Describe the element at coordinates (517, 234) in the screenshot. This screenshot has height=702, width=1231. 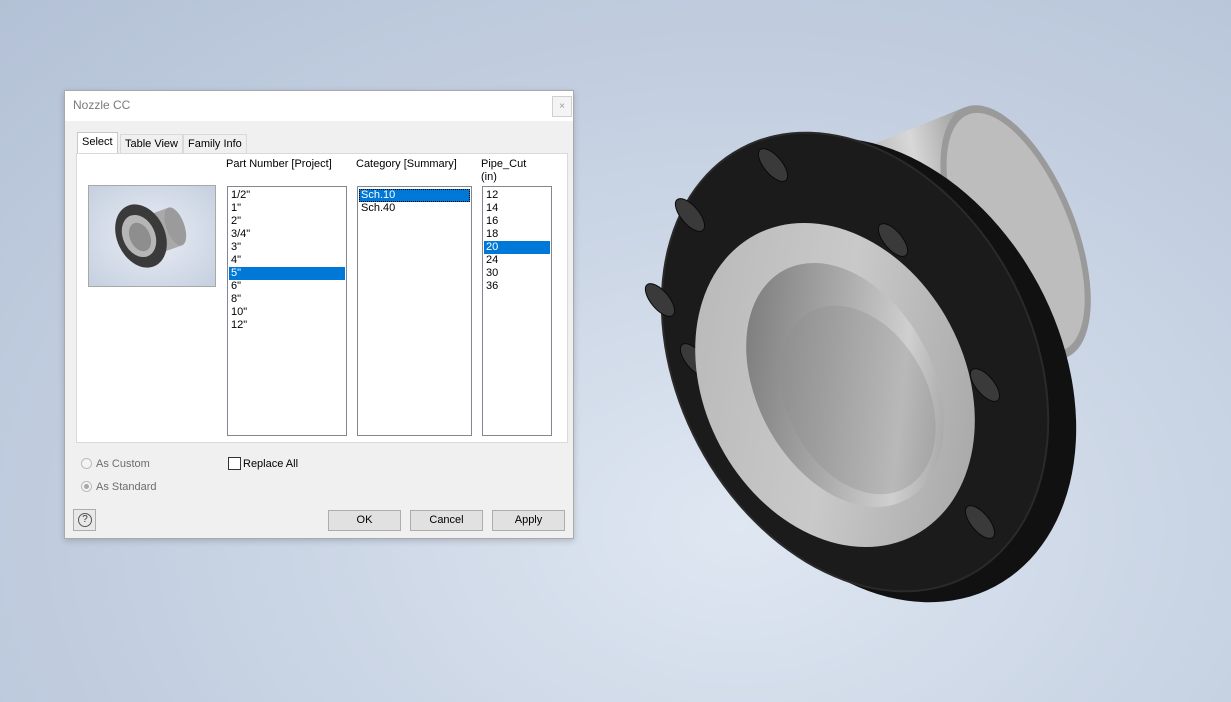
I see `list-item: 18` at that location.